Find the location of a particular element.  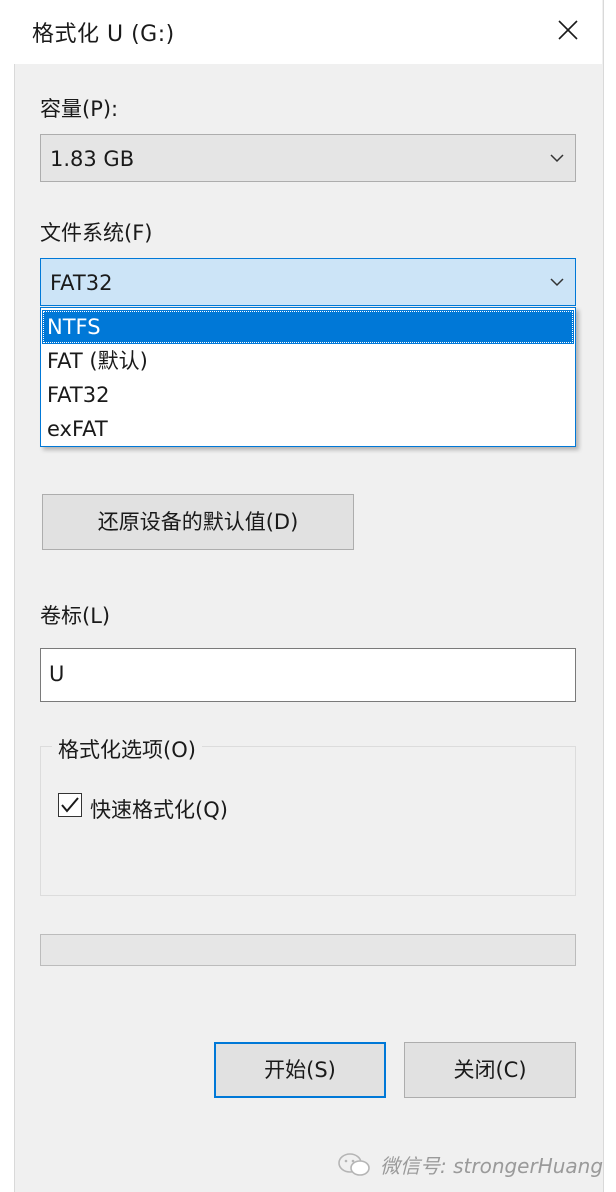

filesystem-option-fat32: FAT32 is located at coordinates (308, 395).